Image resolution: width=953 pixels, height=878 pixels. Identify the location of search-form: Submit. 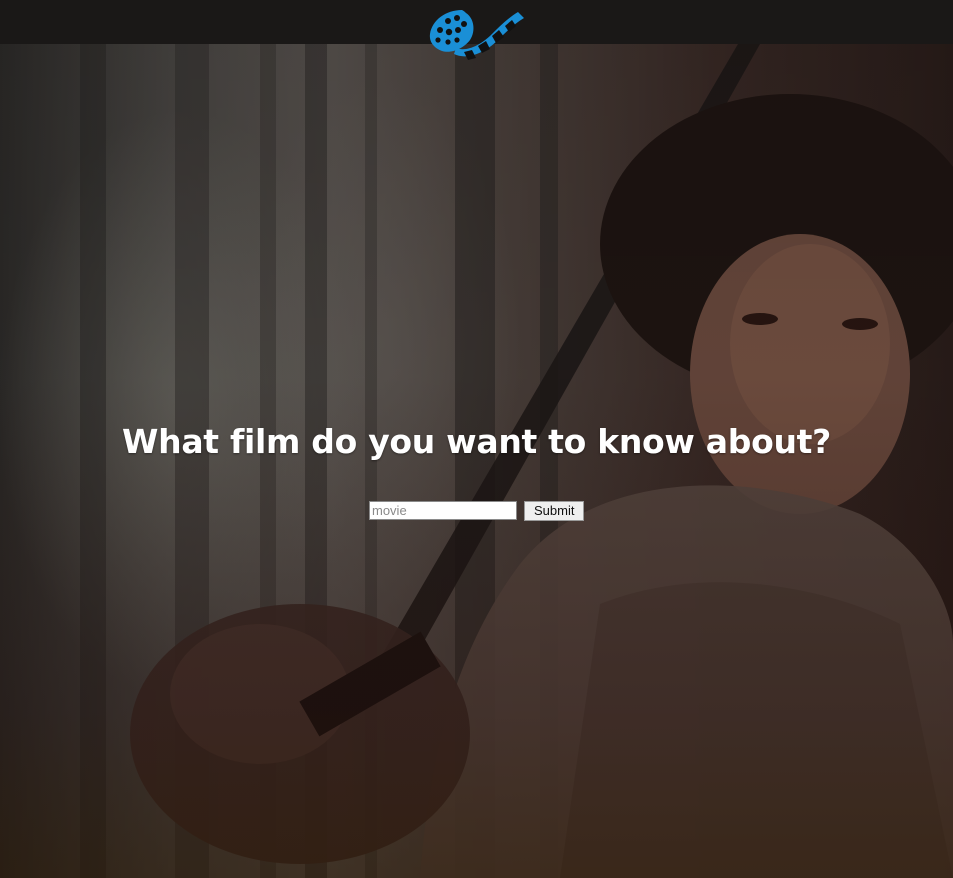
(477, 510).